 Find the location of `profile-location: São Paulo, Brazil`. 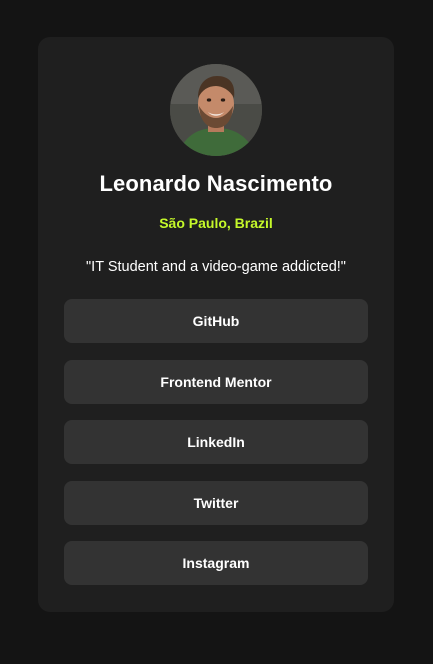

profile-location: São Paulo, Brazil is located at coordinates (216, 223).